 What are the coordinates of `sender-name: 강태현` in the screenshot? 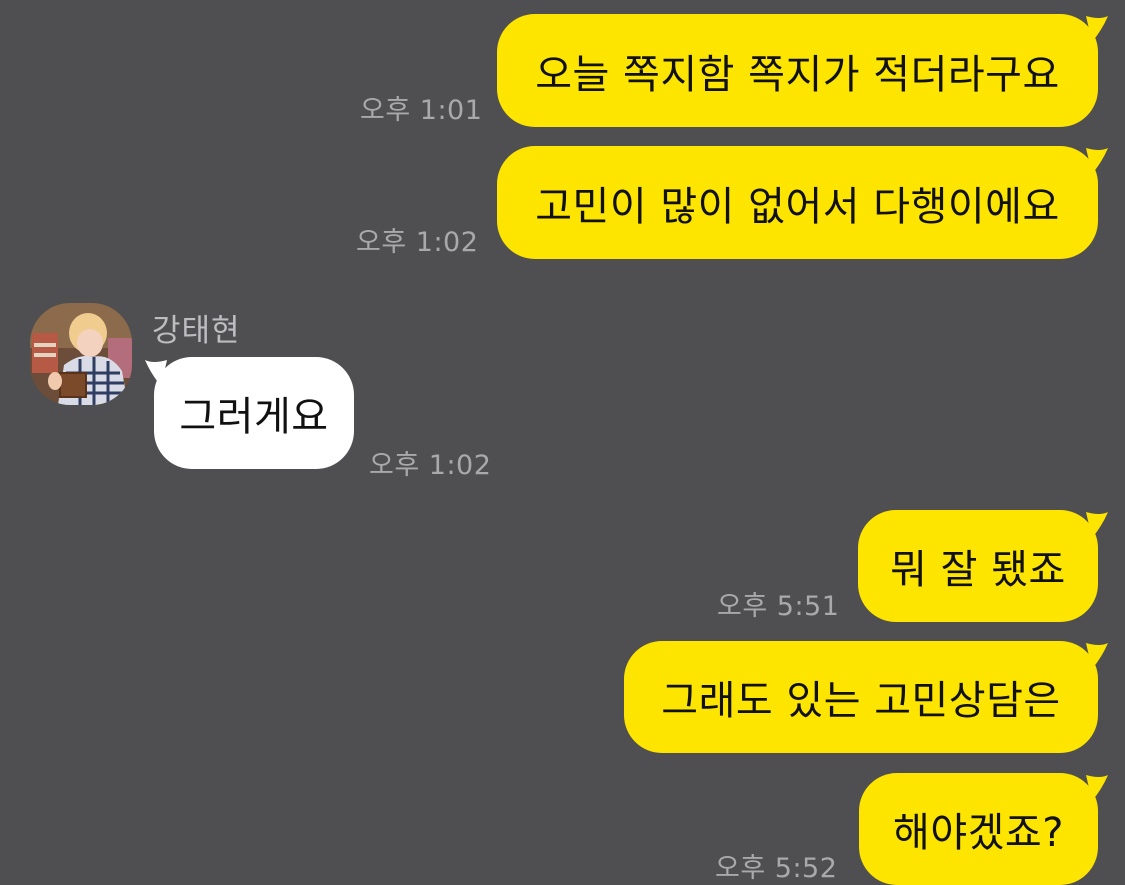 It's located at (196, 331).